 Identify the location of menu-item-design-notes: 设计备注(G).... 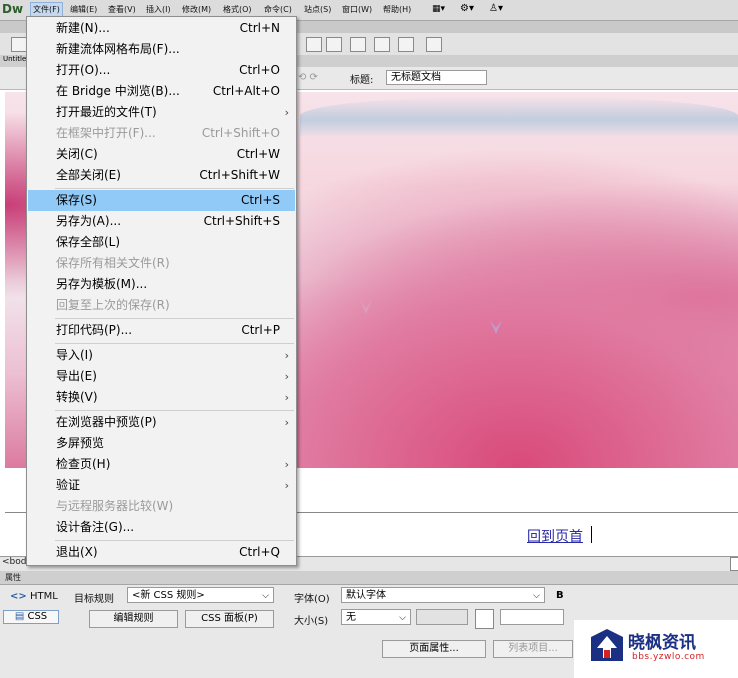
(161, 527).